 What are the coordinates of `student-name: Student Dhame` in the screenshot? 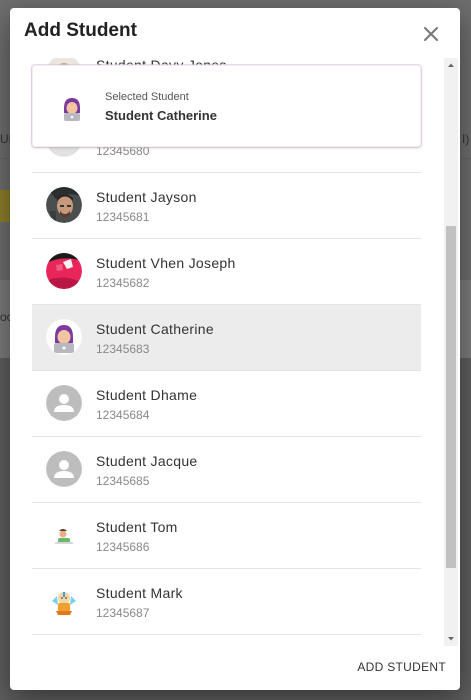 It's located at (147, 395).